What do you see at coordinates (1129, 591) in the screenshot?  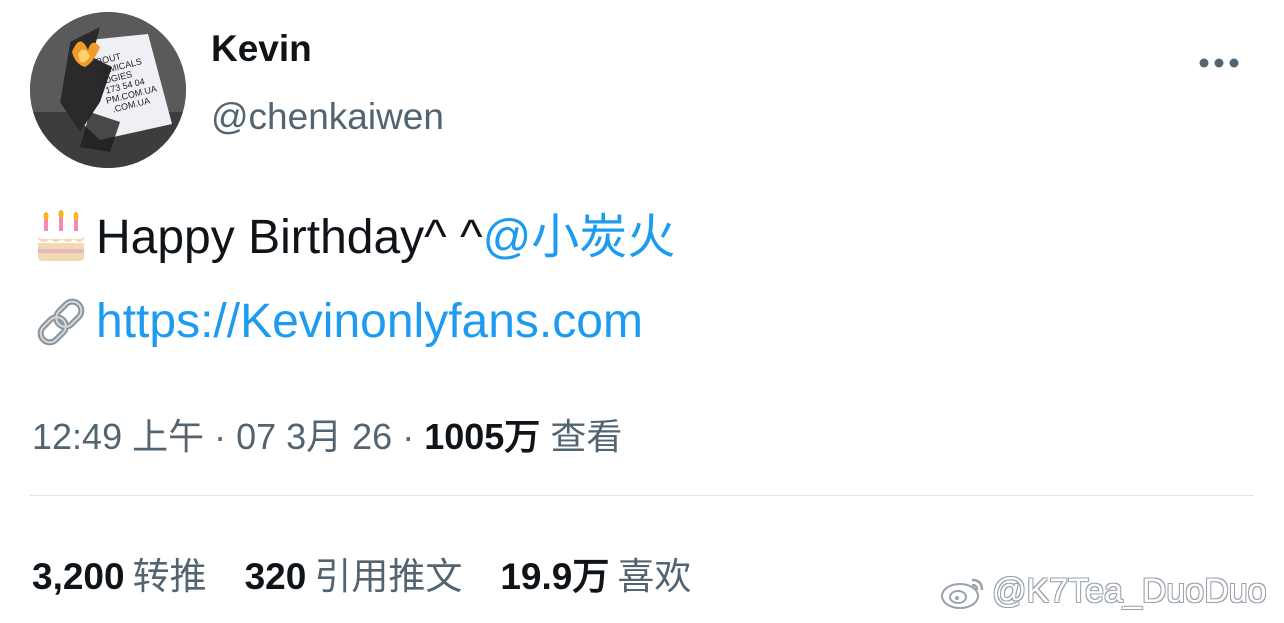 I see `watermark-text: @K7Tea_DuoDuo` at bounding box center [1129, 591].